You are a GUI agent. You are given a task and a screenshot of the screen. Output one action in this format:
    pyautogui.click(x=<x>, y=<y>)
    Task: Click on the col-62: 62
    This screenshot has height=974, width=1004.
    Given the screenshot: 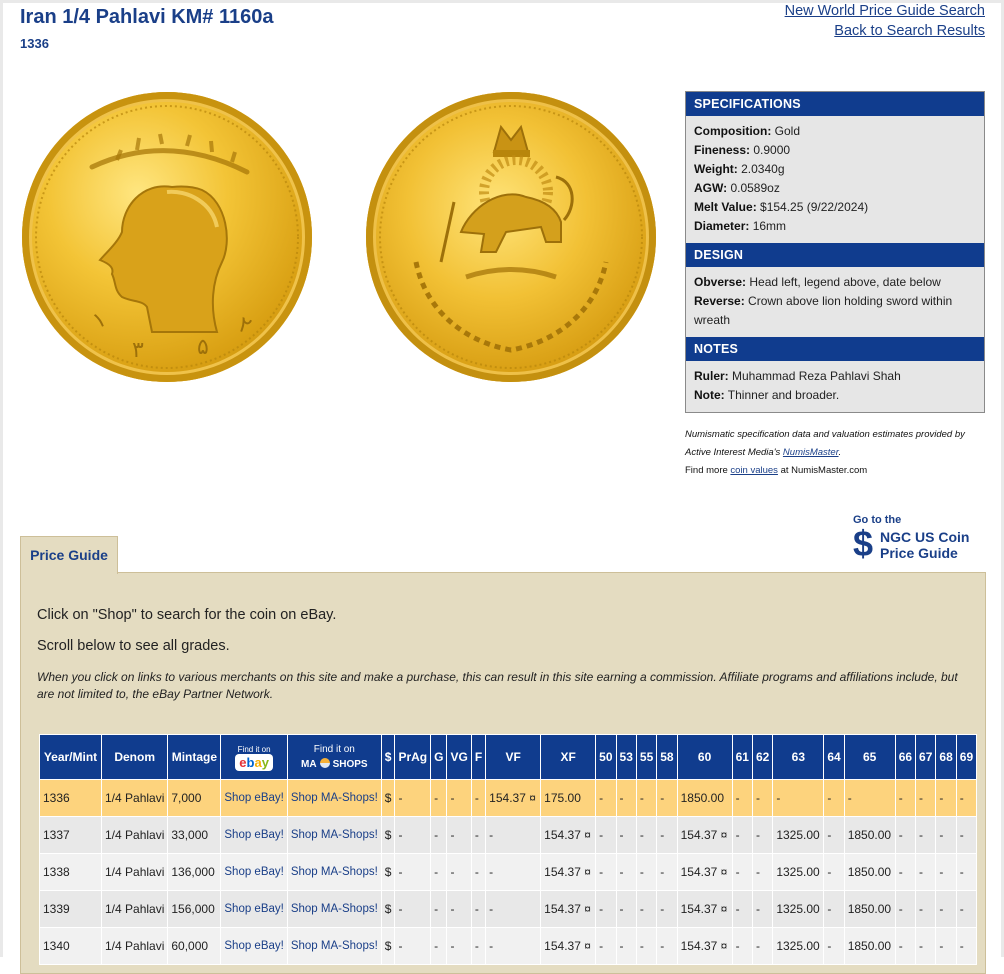 What is the action you would take?
    pyautogui.click(x=762, y=757)
    